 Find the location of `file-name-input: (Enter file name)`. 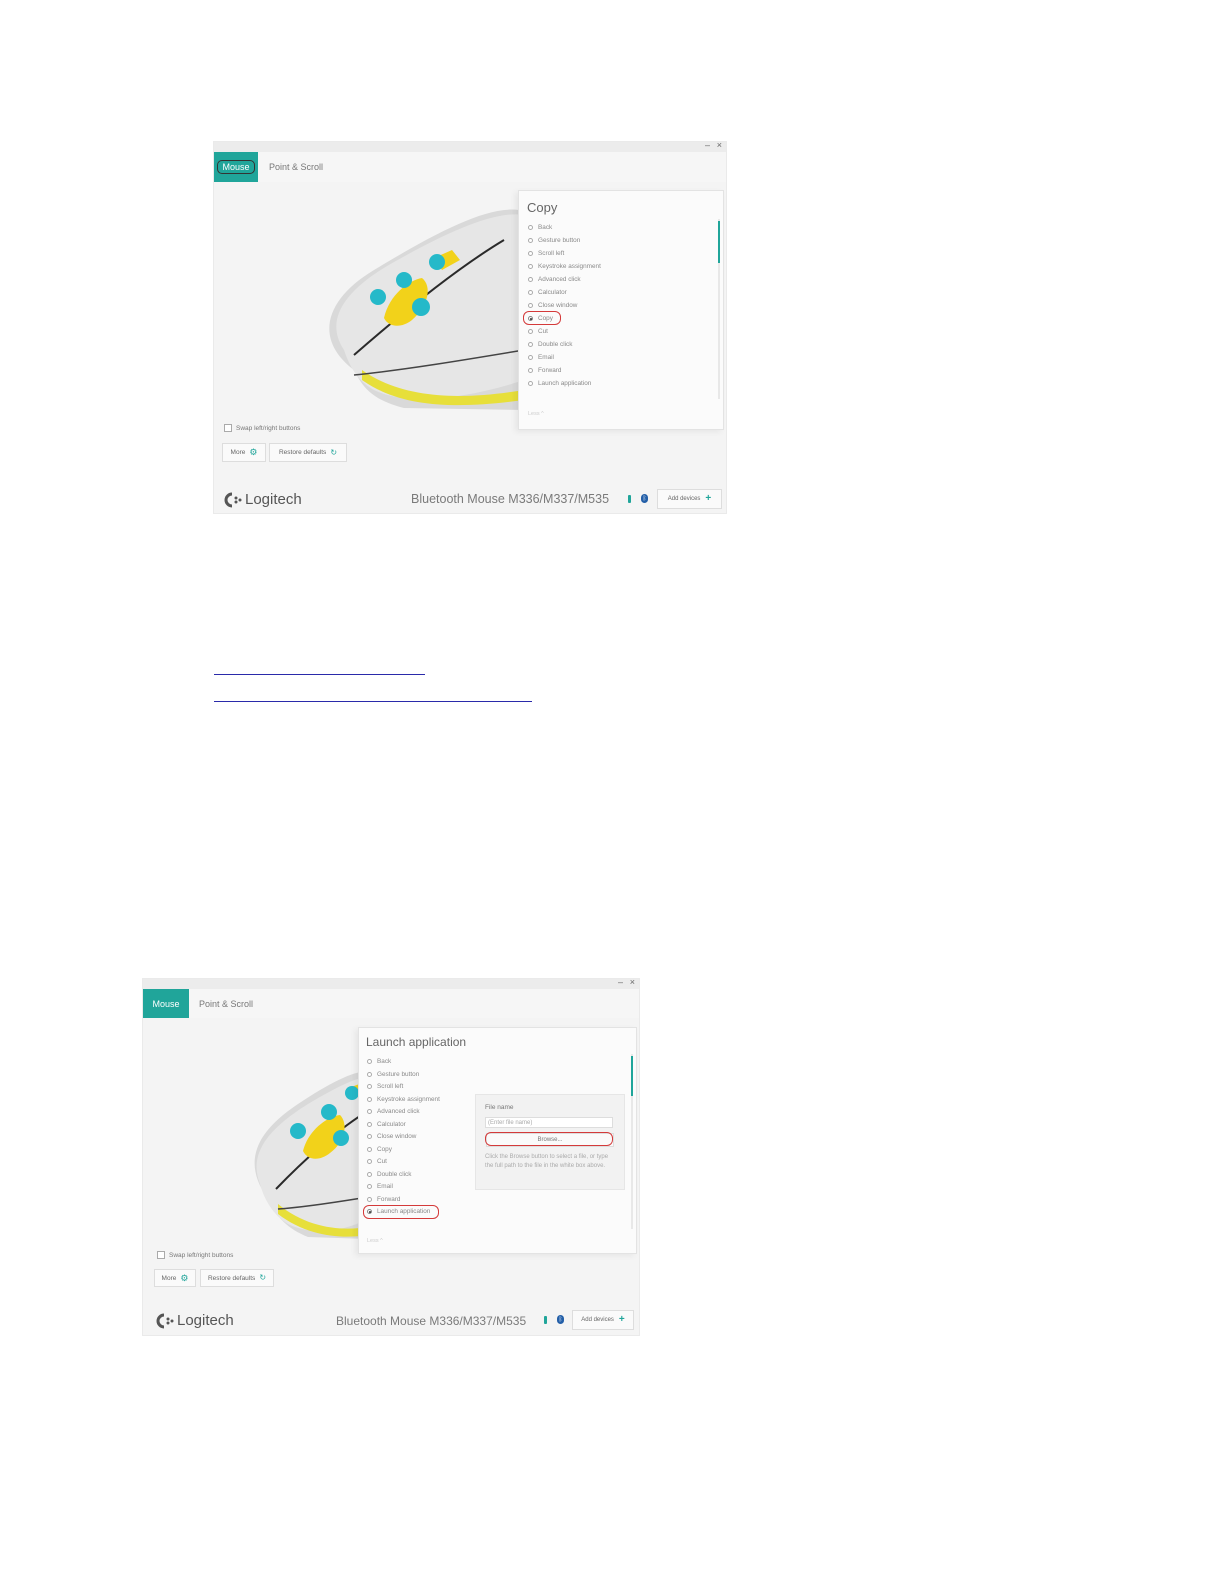

file-name-input: (Enter file name) is located at coordinates (549, 1122).